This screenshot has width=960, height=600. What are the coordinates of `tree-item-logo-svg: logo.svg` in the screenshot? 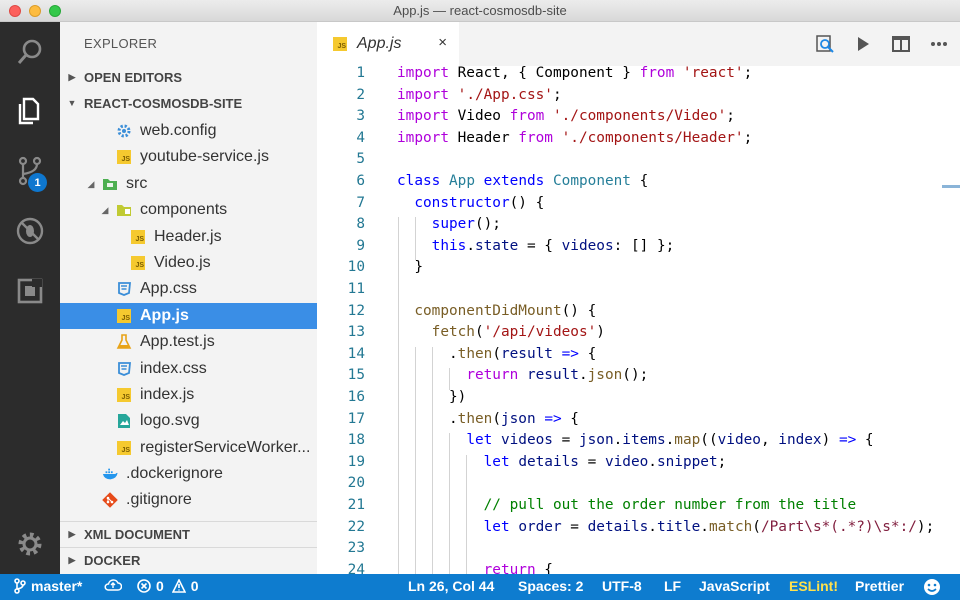 It's located at (188, 421).